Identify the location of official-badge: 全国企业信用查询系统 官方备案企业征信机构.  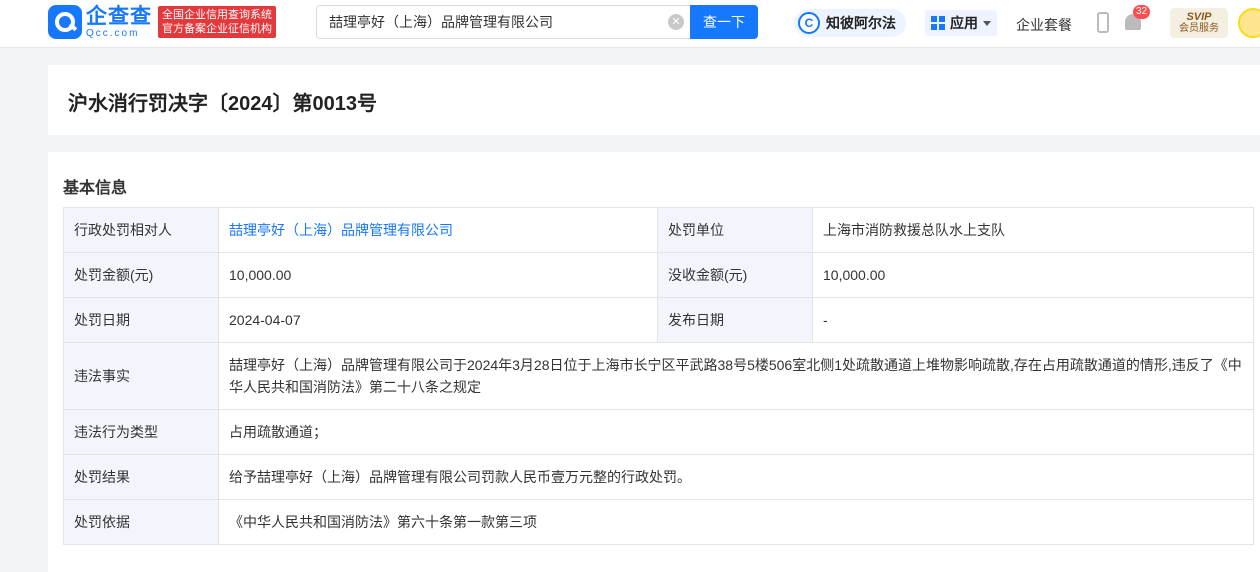
(217, 22).